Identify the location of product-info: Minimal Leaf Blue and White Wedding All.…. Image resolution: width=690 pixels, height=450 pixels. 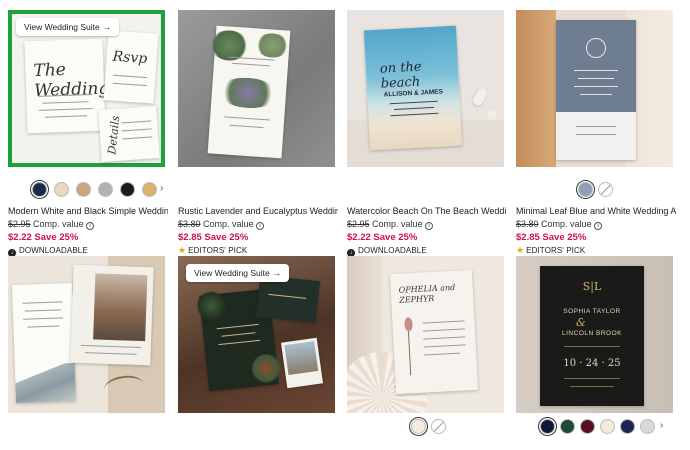
(596, 231).